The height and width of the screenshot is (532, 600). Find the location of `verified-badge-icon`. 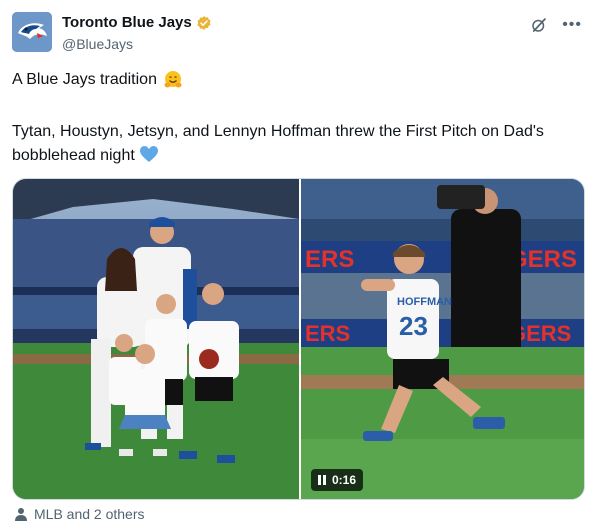

verified-badge-icon is located at coordinates (204, 23).